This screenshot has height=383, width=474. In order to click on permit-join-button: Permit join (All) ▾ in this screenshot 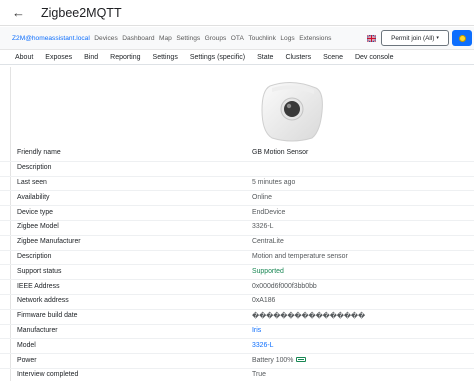, I will do `click(415, 38)`.